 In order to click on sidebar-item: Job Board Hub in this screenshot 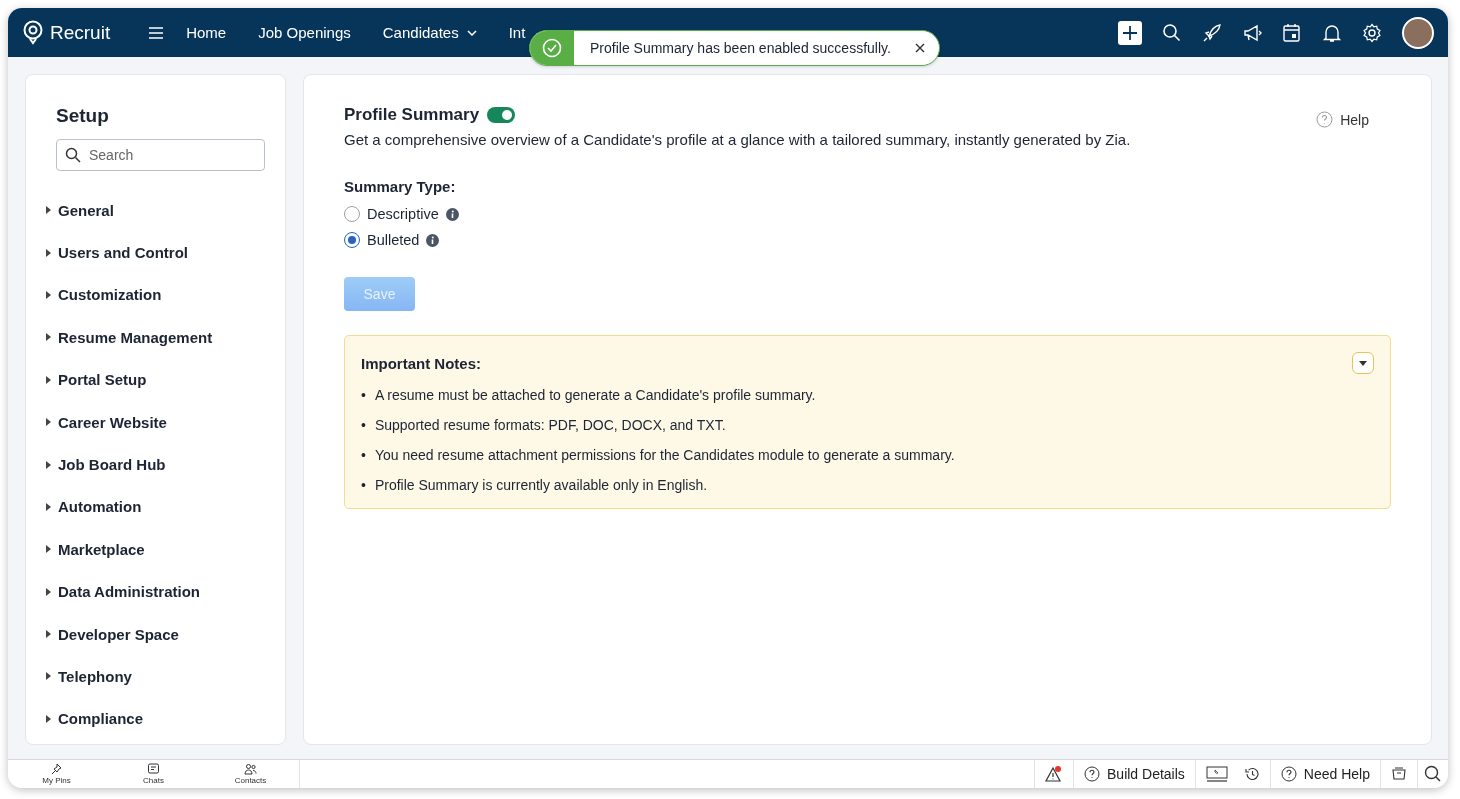, I will do `click(112, 465)`.